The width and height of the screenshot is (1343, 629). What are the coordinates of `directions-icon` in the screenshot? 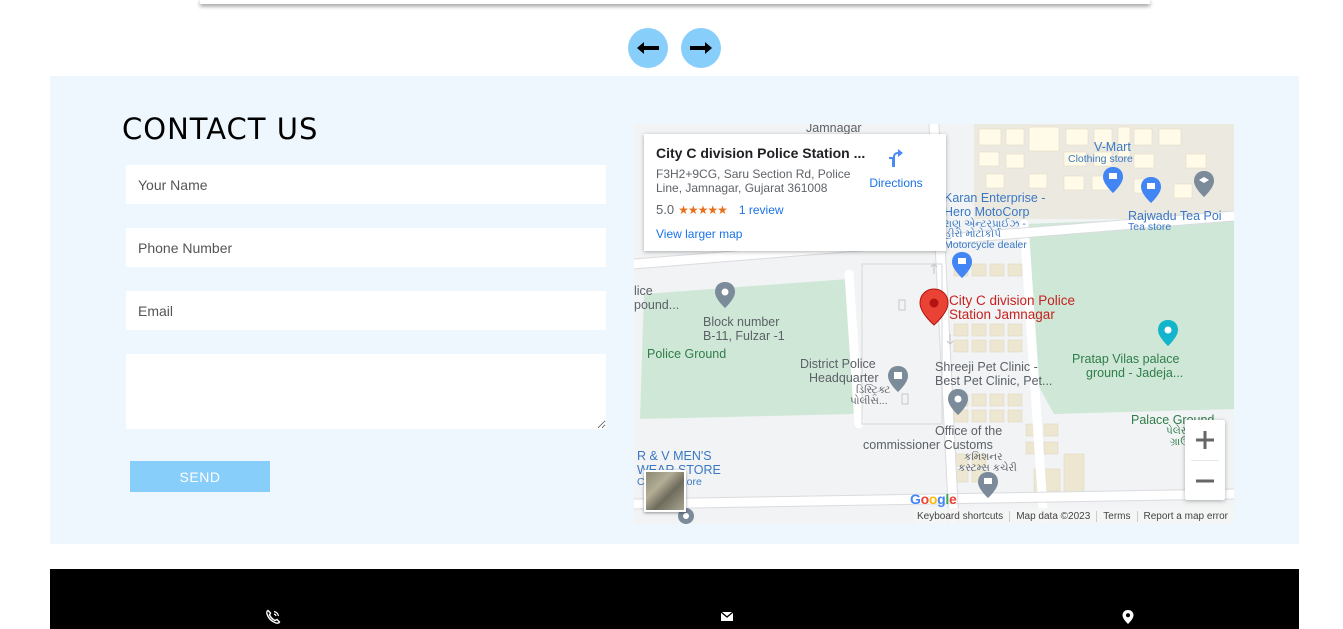 It's located at (896, 158).